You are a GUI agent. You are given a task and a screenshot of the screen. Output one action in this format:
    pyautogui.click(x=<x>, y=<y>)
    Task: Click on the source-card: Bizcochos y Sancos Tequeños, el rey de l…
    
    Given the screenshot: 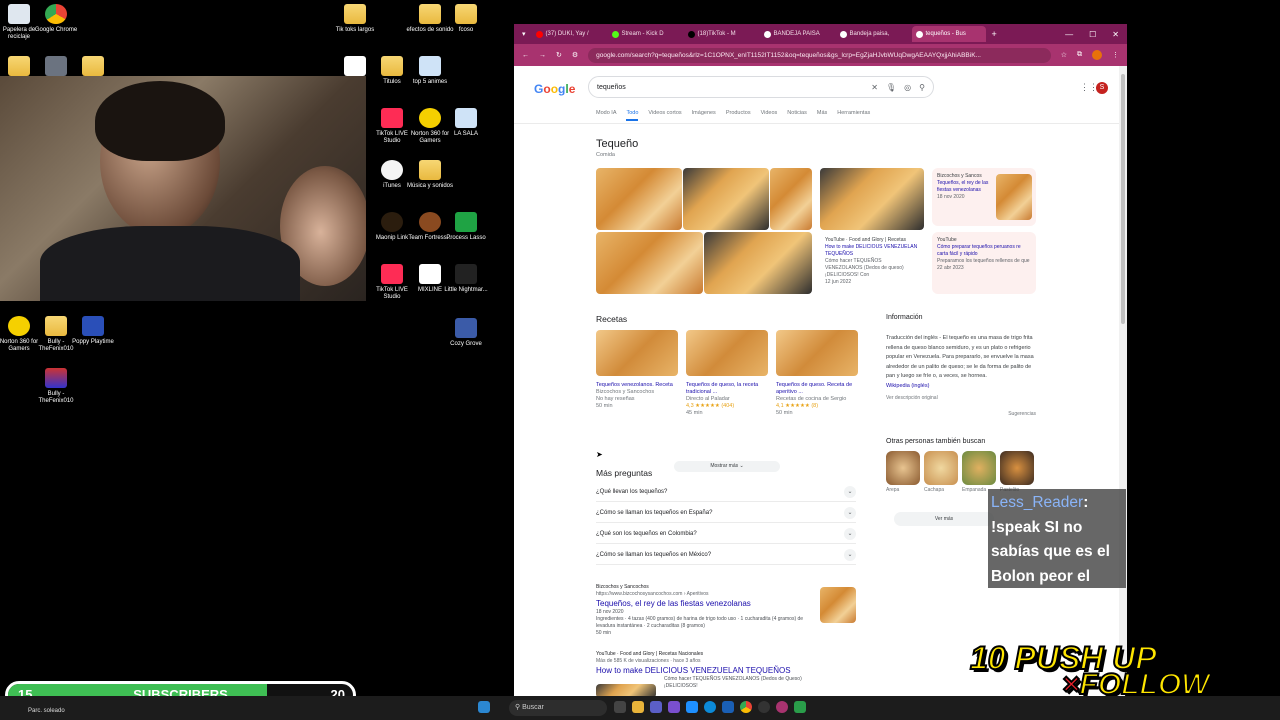 What is the action you would take?
    pyautogui.click(x=984, y=197)
    